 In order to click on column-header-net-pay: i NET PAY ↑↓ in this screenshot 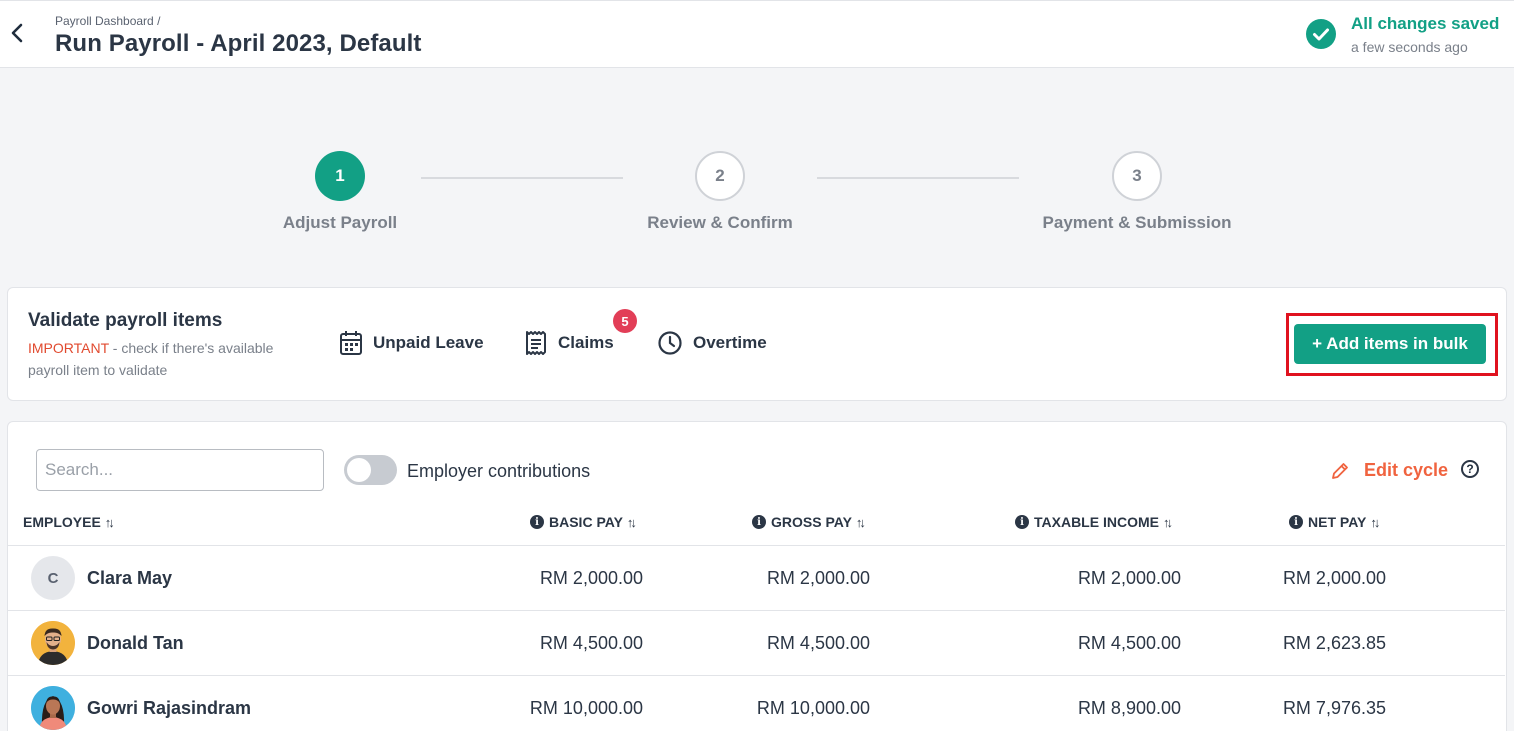, I will do `click(1334, 522)`.